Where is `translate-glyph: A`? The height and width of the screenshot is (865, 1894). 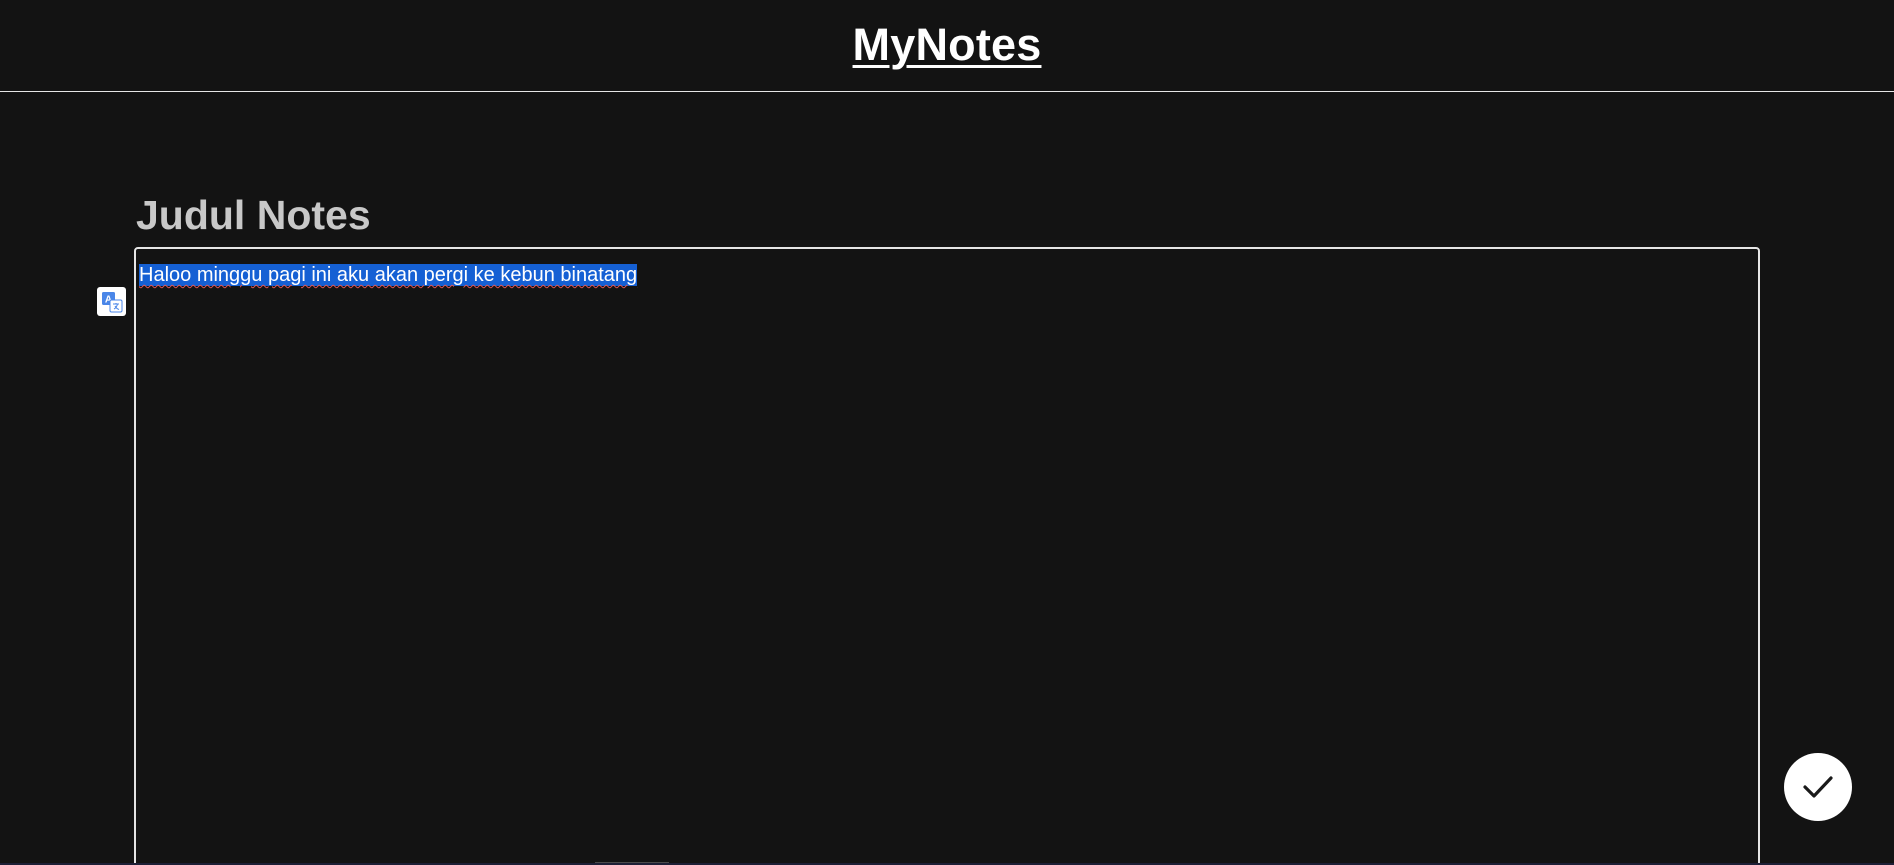
translate-glyph: A is located at coordinates (111, 301).